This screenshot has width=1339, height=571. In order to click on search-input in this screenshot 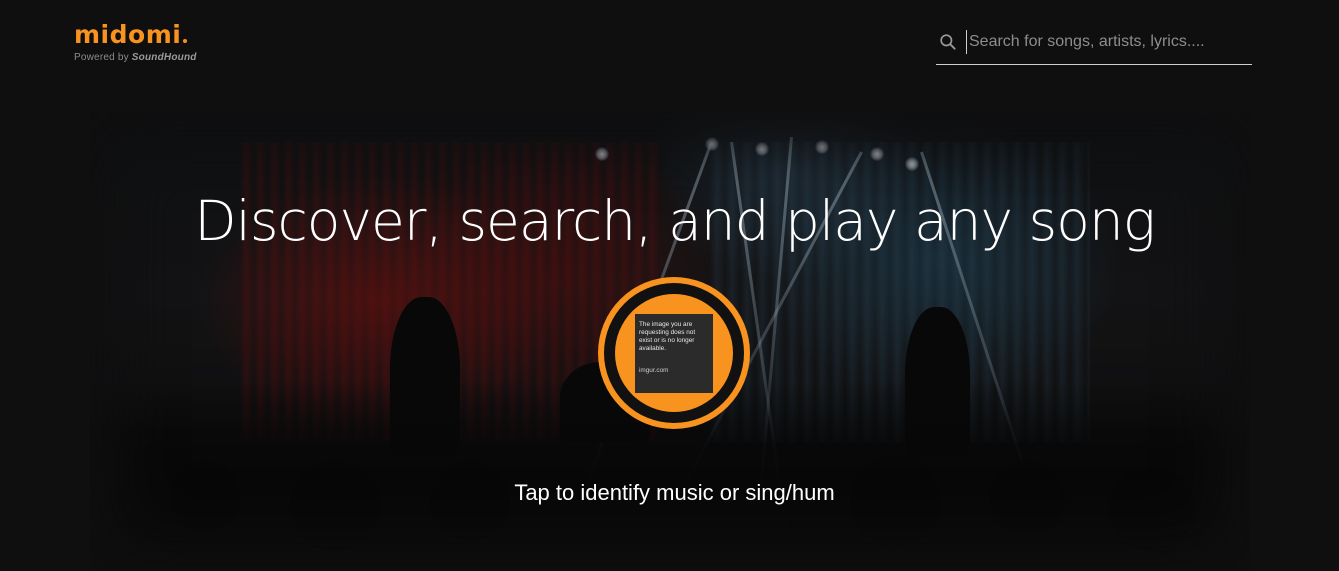, I will do `click(1107, 42)`.